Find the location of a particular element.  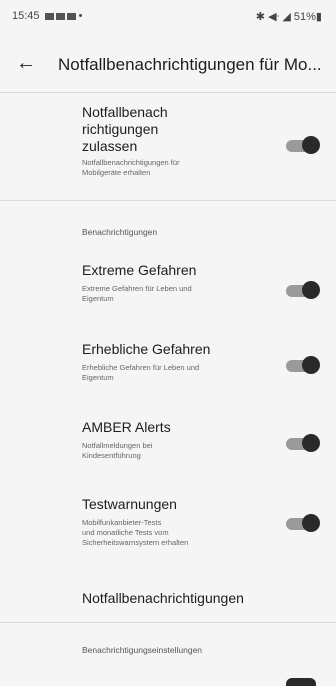

master-toggle is located at coordinates (303, 145).